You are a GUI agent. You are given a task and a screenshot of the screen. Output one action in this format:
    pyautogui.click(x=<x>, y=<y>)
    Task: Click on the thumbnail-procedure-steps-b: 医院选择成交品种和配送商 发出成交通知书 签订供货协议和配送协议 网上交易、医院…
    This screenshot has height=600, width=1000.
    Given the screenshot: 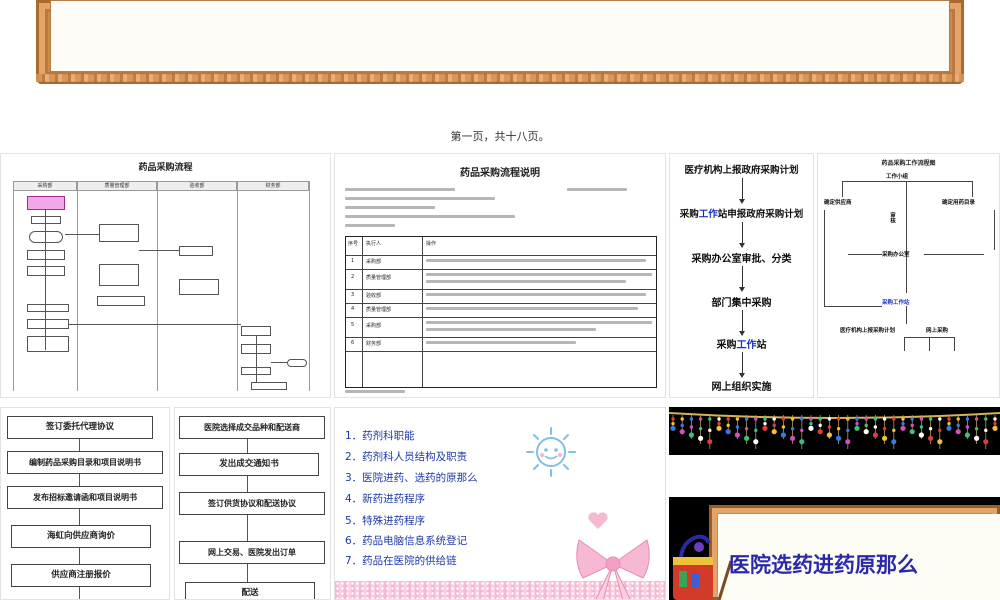 What is the action you would take?
    pyautogui.click(x=252, y=503)
    